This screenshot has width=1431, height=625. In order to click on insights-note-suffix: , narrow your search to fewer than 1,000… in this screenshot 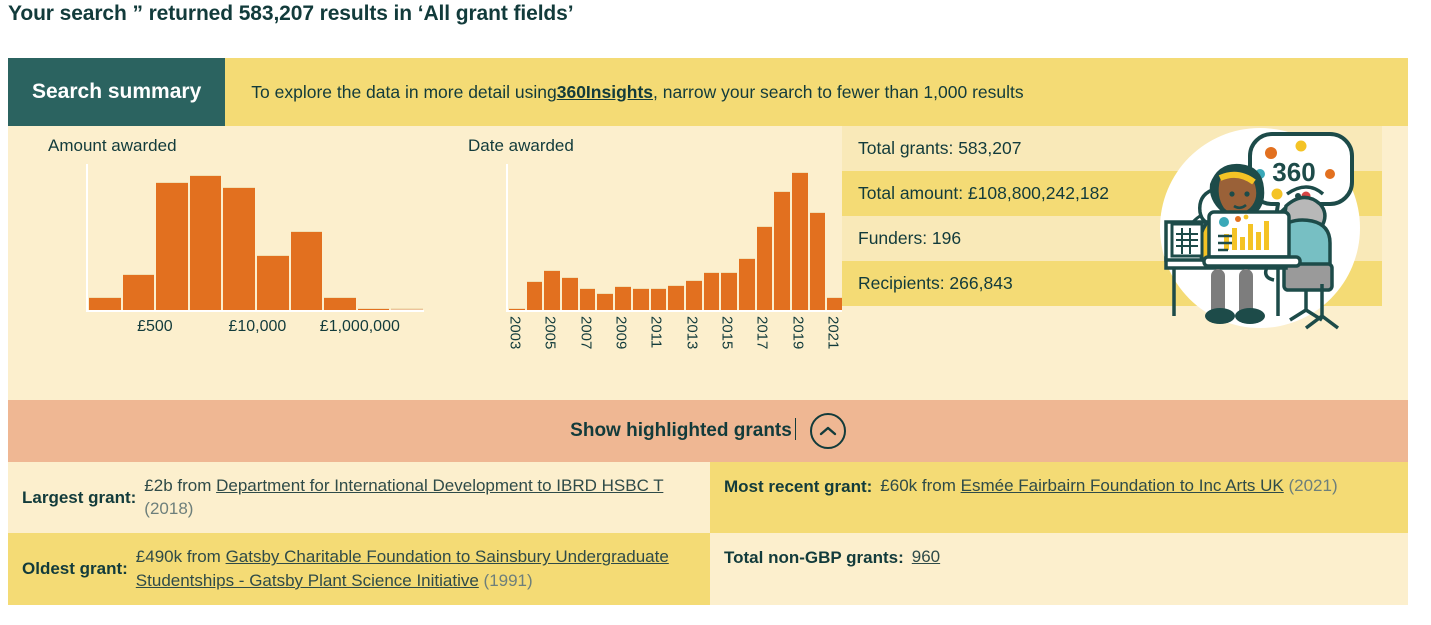, I will do `click(838, 91)`.